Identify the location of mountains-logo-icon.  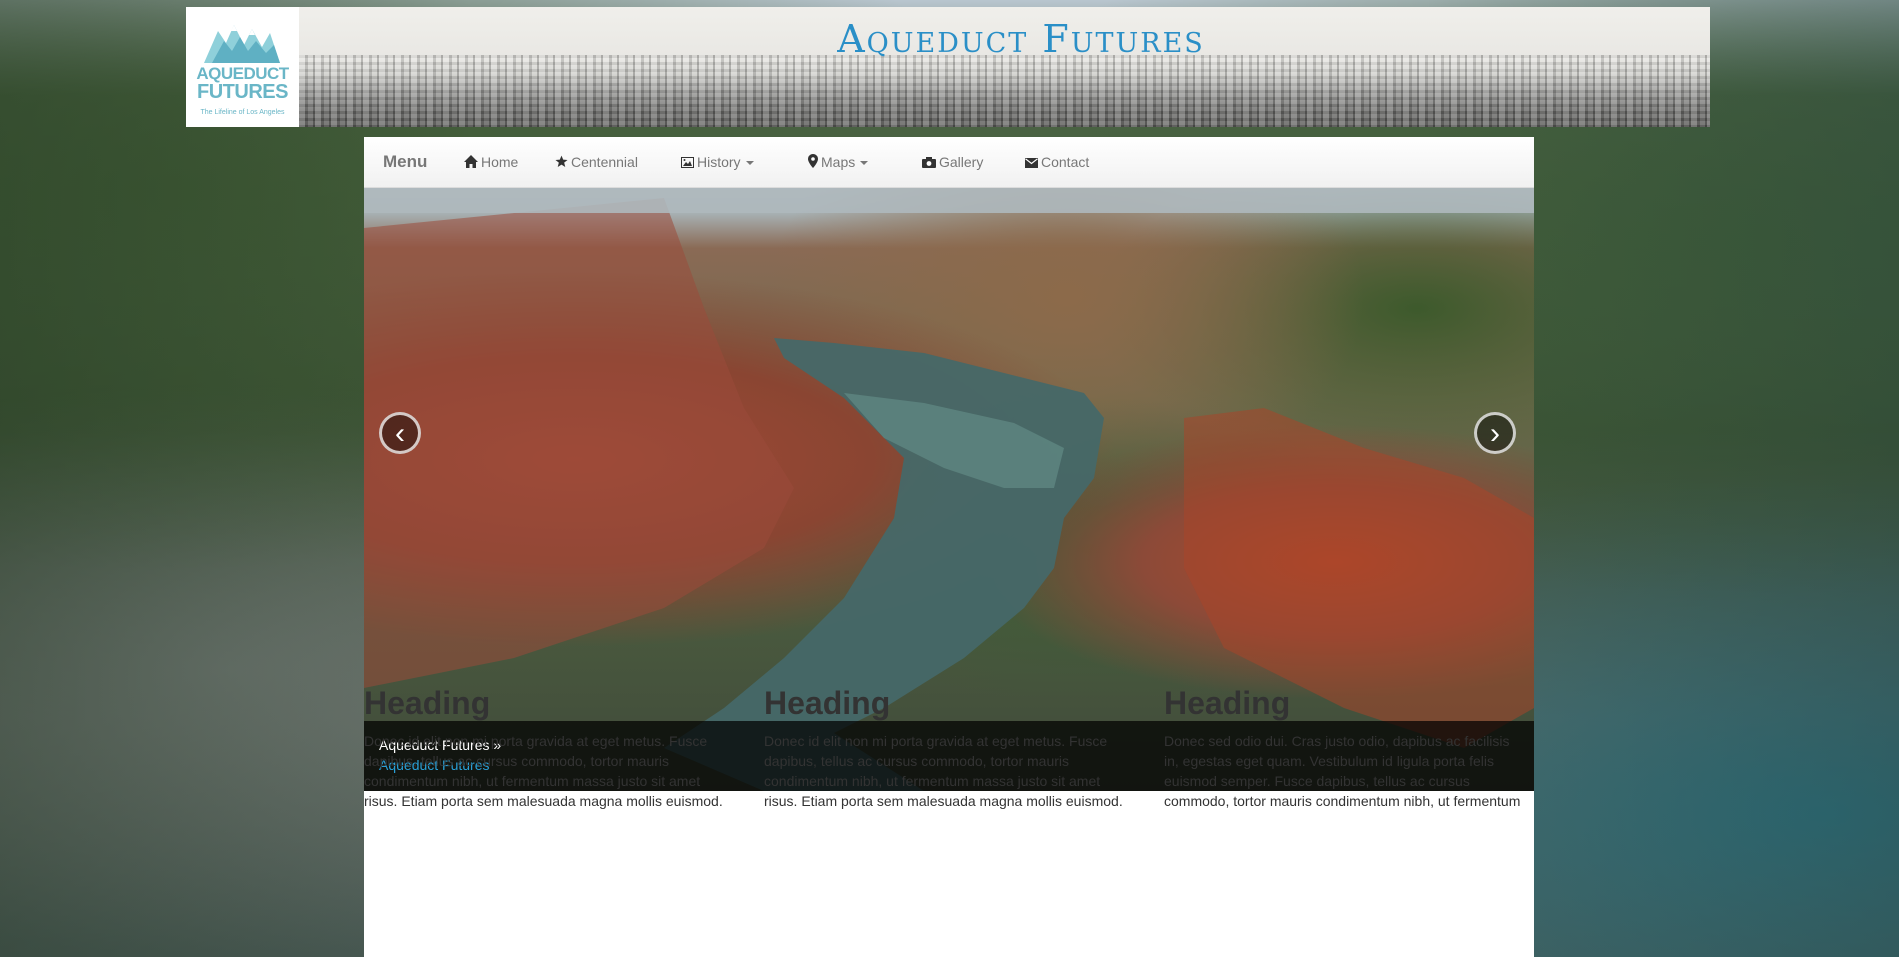
(242, 44).